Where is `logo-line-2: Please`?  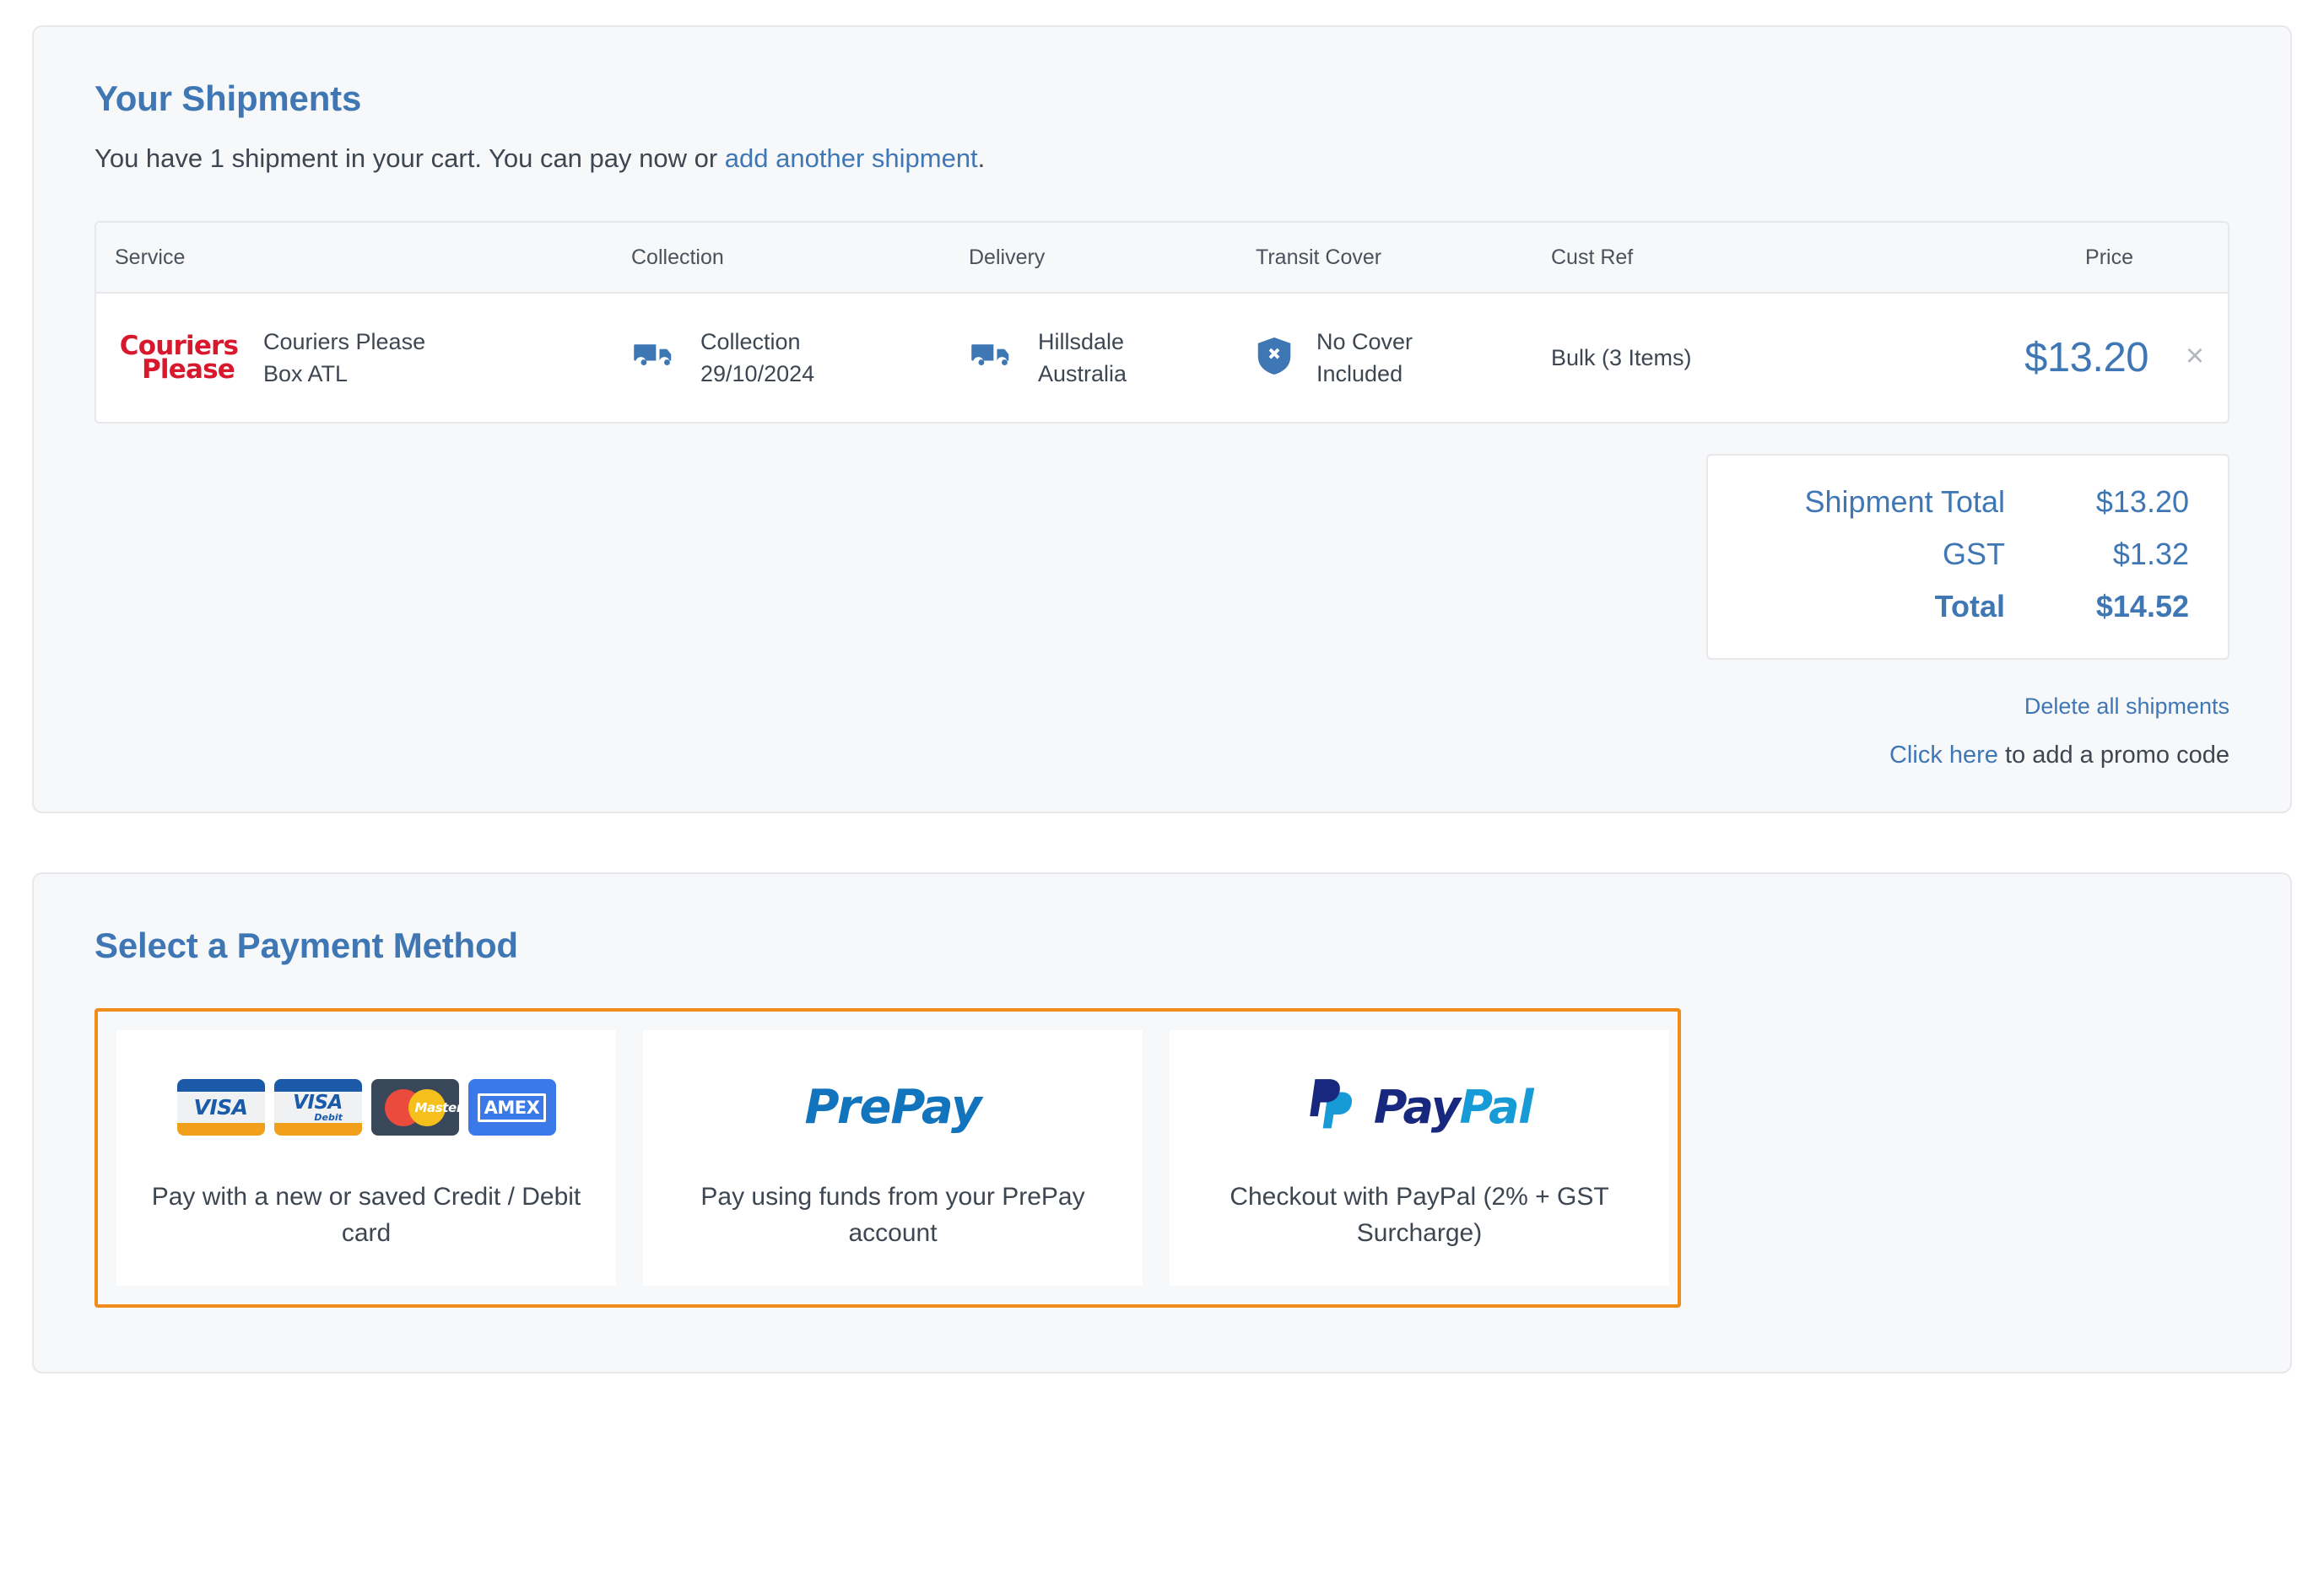 logo-line-2: Please is located at coordinates (188, 370).